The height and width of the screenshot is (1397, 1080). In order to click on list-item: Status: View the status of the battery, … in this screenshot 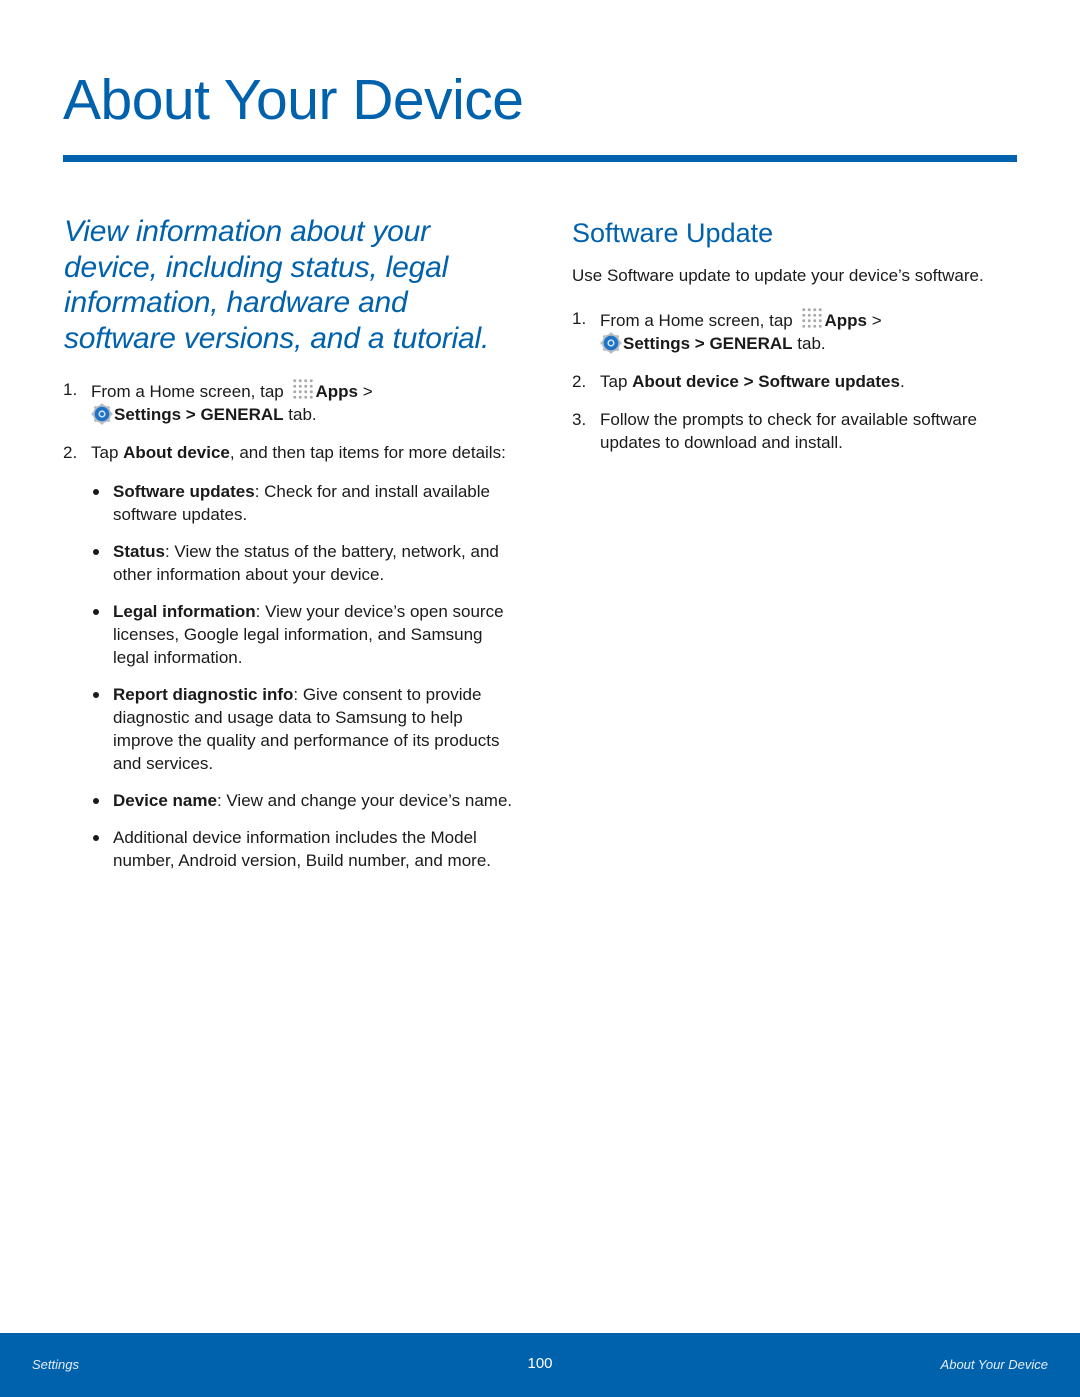, I will do `click(307, 563)`.